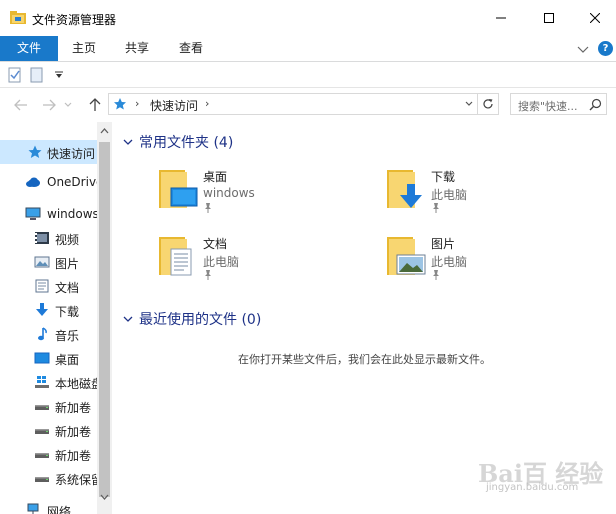 The image size is (616, 514). What do you see at coordinates (404, 189) in the screenshot?
I see `downloads-folder-icon` at bounding box center [404, 189].